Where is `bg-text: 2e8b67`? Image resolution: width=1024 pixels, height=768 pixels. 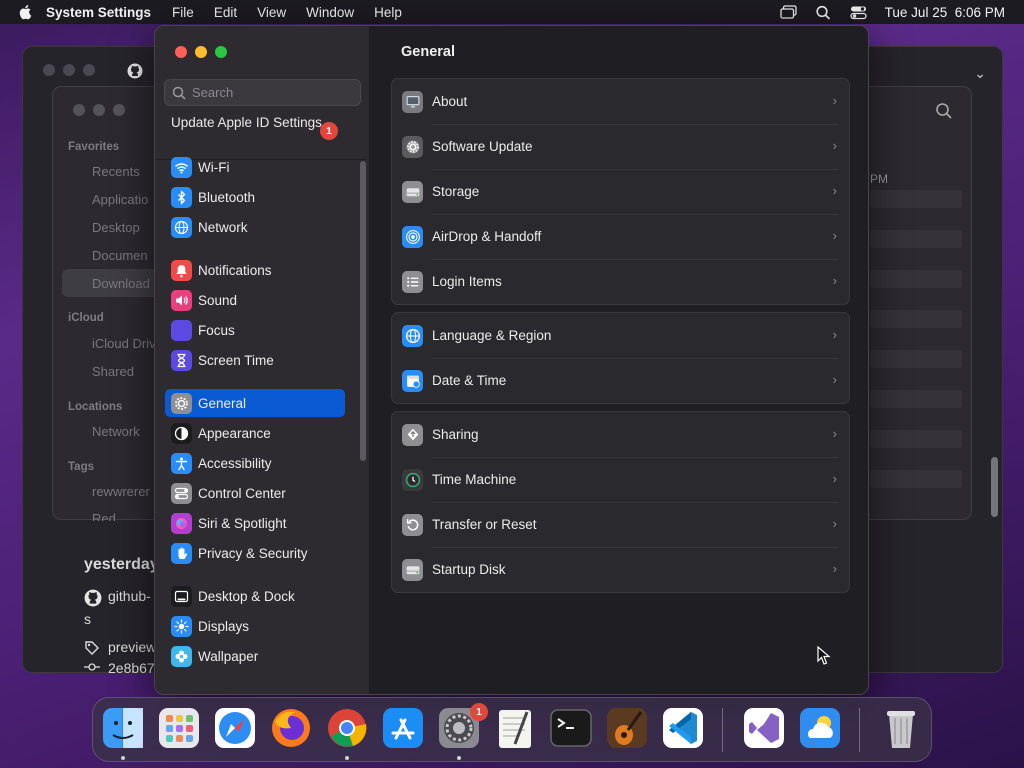
bg-text: 2e8b67 is located at coordinates (131, 666).